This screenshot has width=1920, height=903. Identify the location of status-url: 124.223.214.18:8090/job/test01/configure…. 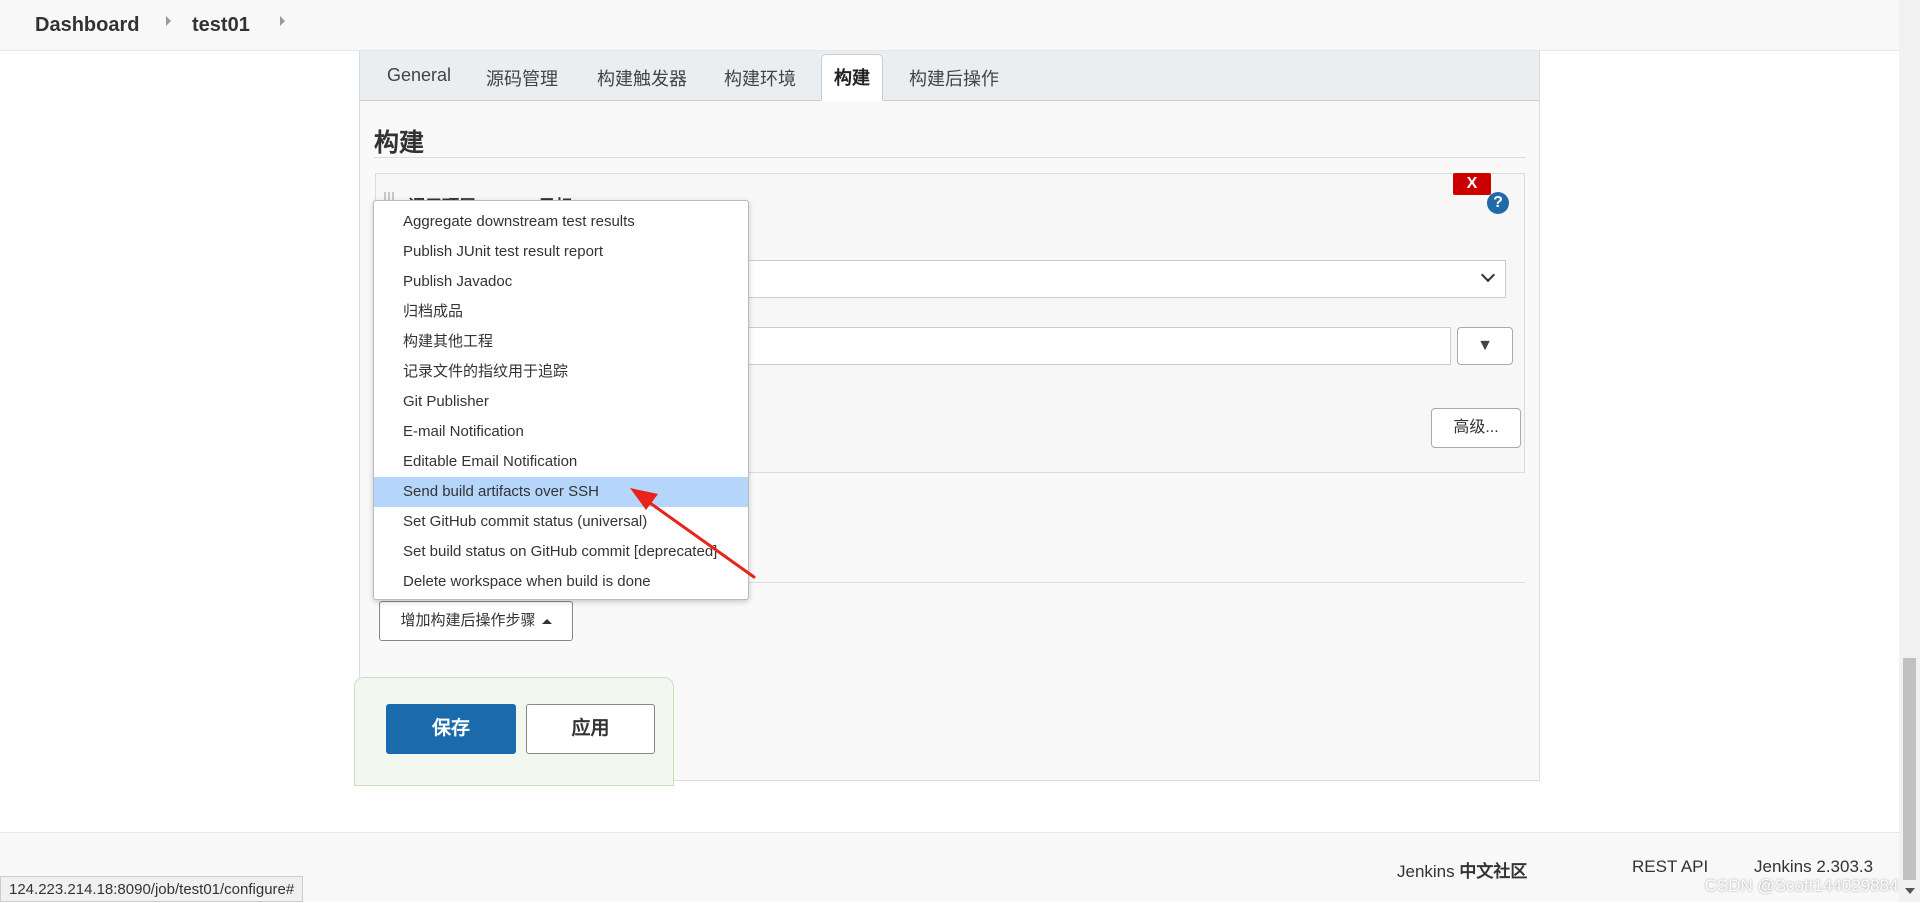
(152, 889).